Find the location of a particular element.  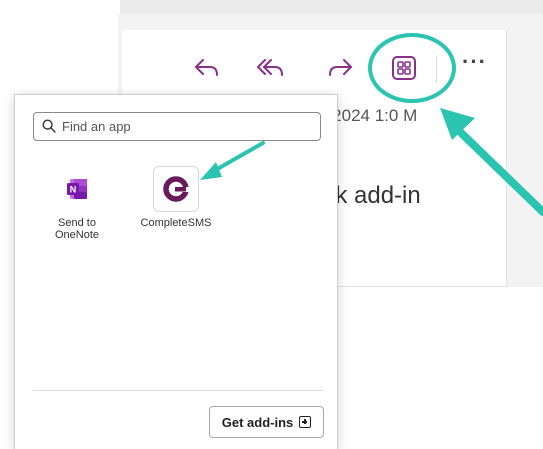

window-top-strip is located at coordinates (331, 7).